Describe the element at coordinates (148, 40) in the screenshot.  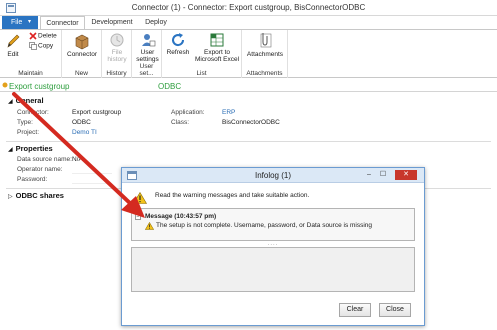
I see `user-settings-icon` at that location.